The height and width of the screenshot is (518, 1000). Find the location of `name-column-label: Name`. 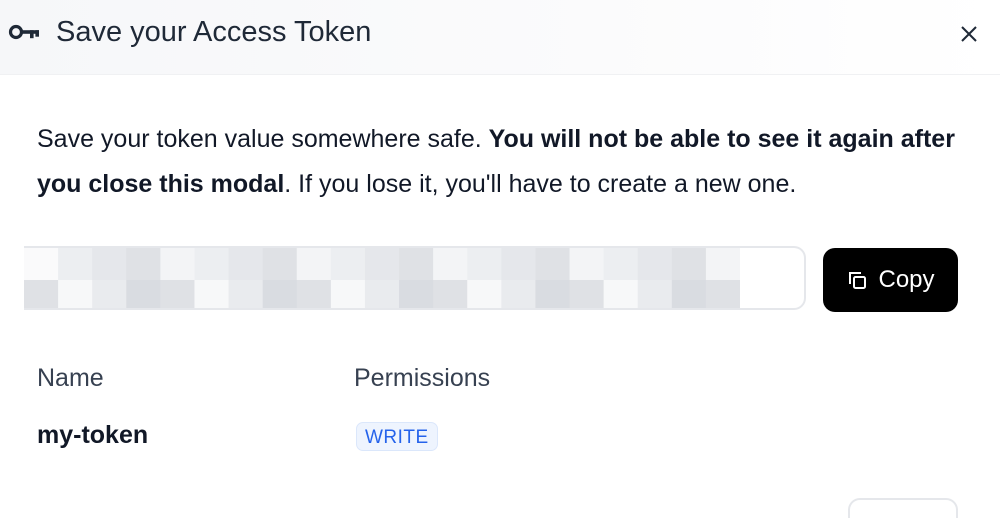

name-column-label: Name is located at coordinates (70, 378).